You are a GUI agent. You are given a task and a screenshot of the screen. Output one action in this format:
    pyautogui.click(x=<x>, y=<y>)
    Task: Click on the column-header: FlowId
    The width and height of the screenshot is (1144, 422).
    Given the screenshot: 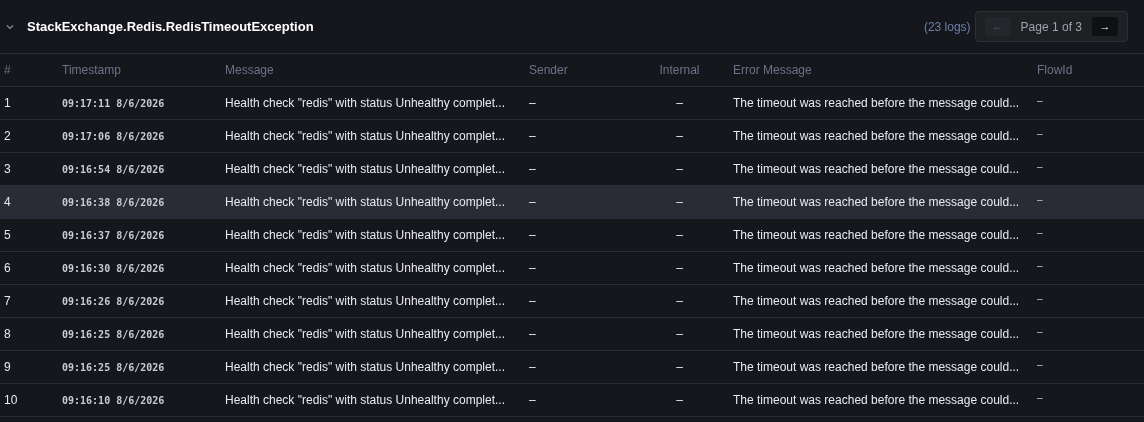 What is the action you would take?
    pyautogui.click(x=1055, y=70)
    